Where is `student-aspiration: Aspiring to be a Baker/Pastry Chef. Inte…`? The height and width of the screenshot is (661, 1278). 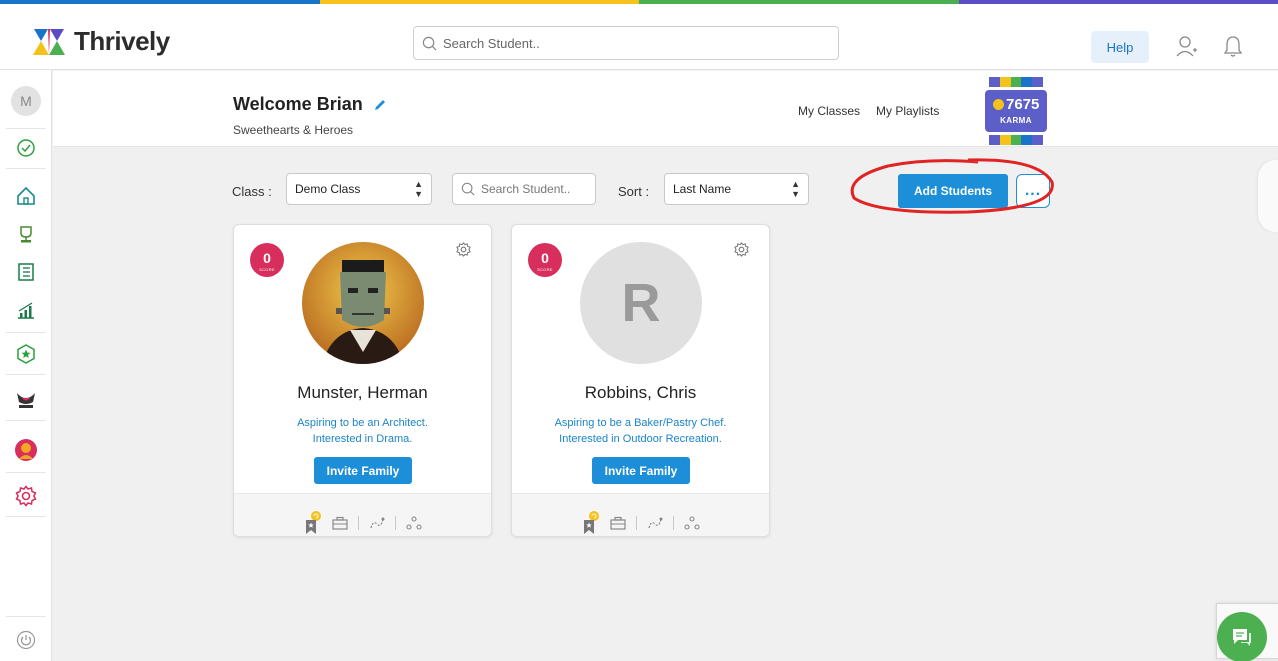
student-aspiration: Aspiring to be a Baker/Pastry Chef. Inte… is located at coordinates (640, 431).